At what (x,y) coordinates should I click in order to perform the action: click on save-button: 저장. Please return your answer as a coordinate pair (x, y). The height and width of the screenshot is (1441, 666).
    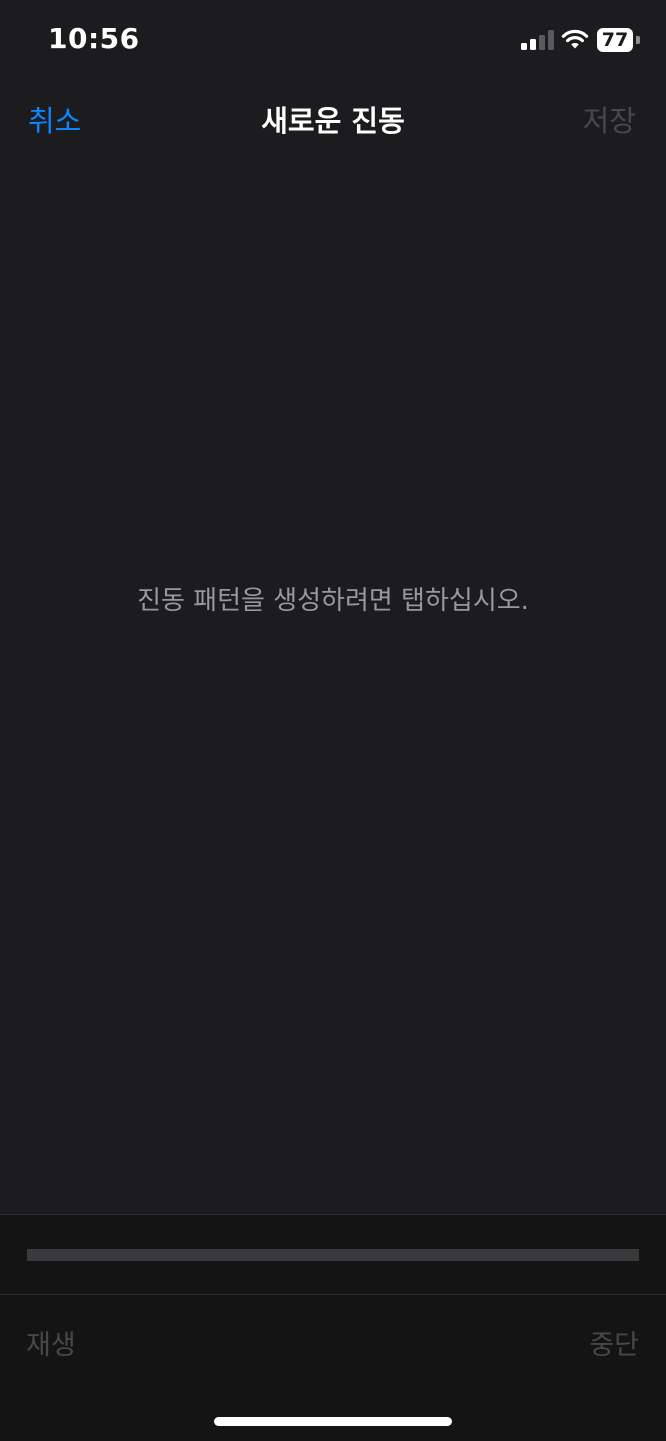
    Looking at the image, I should click on (609, 119).